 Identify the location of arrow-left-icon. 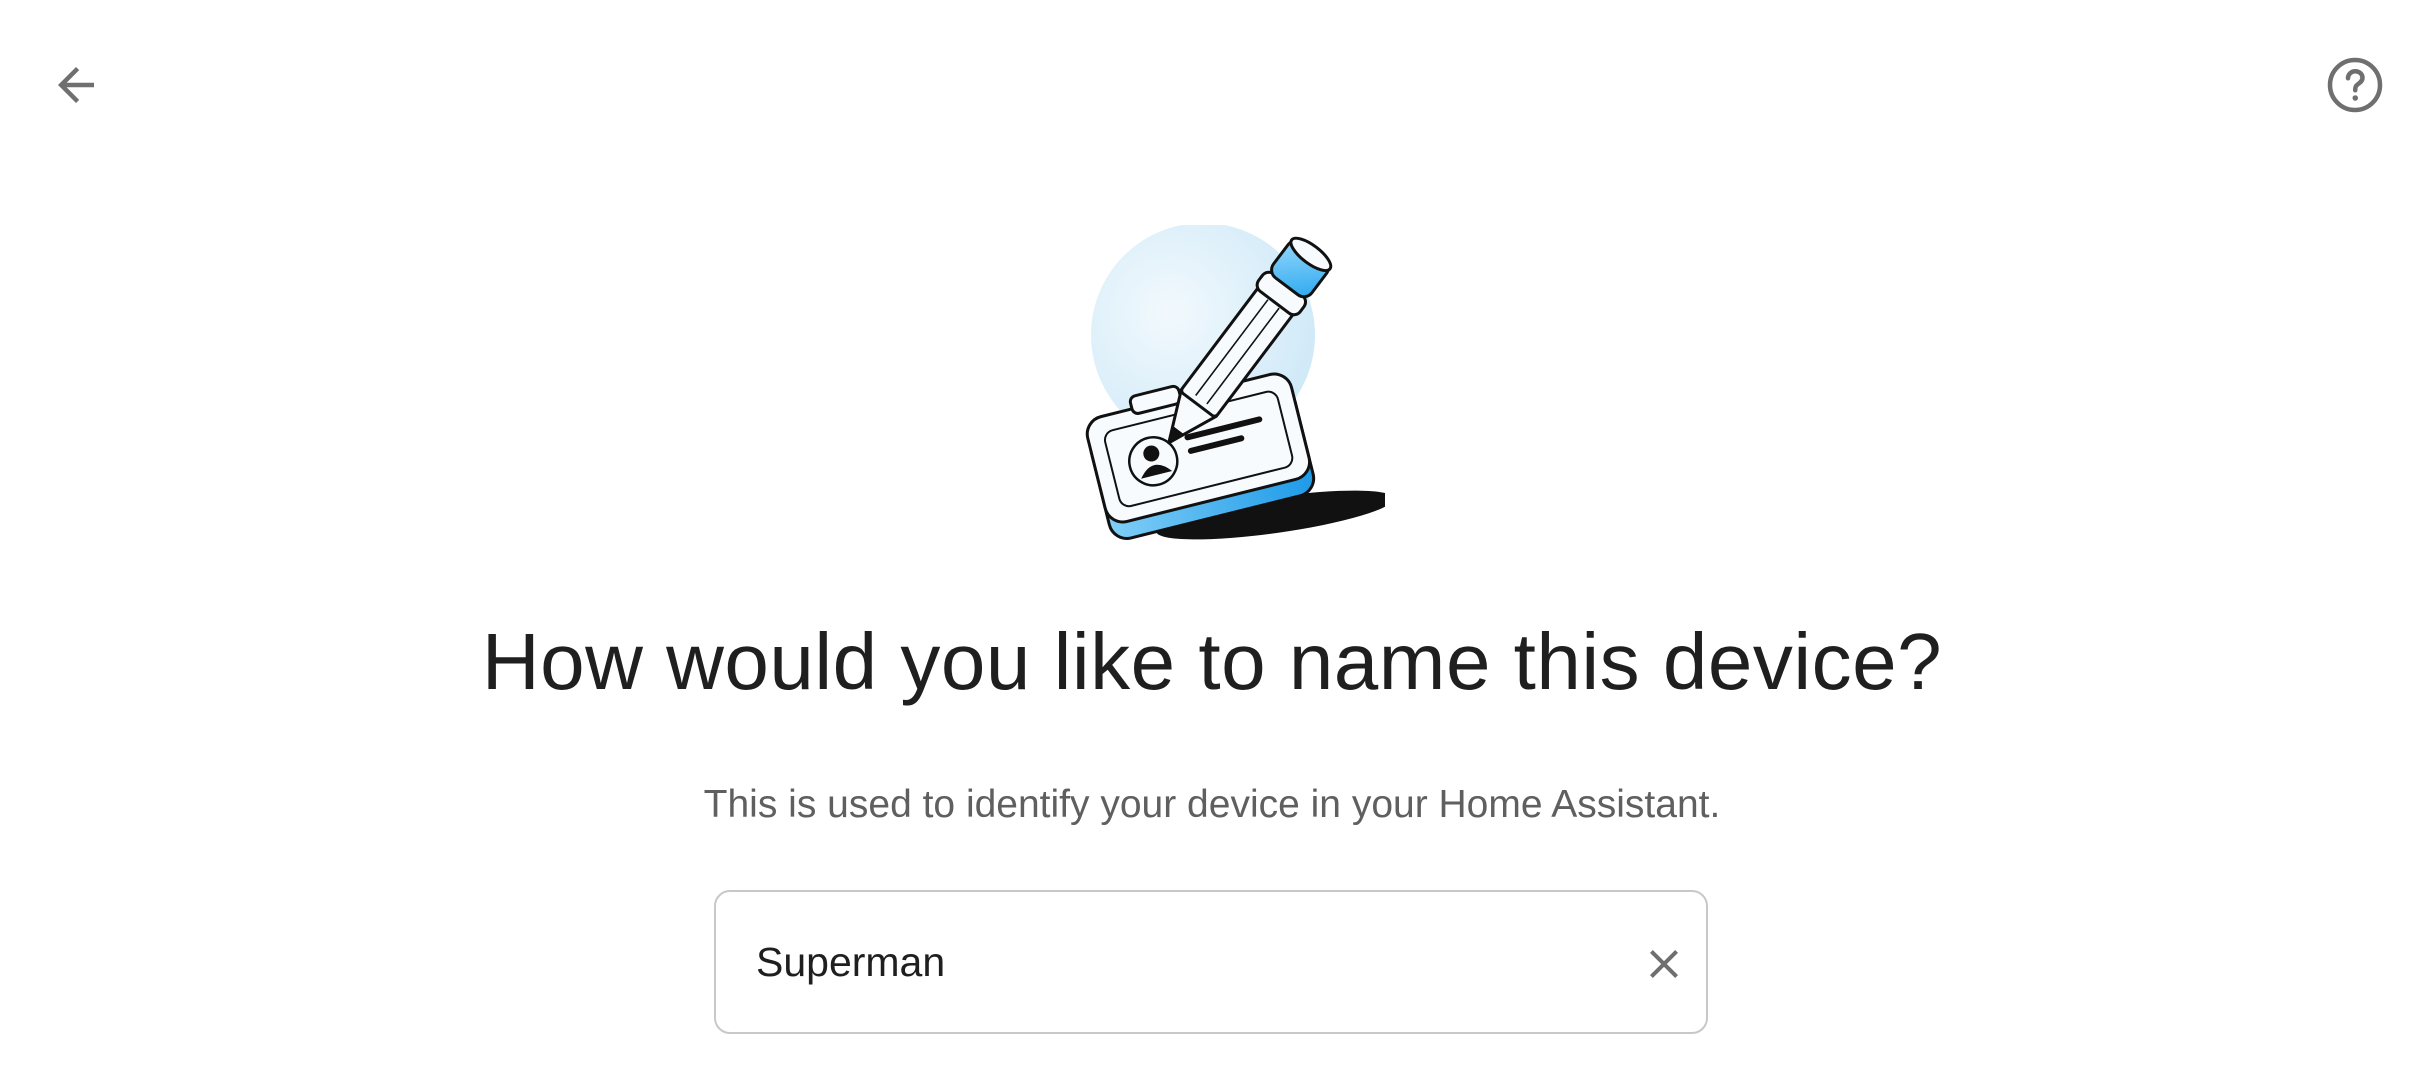
(76, 85).